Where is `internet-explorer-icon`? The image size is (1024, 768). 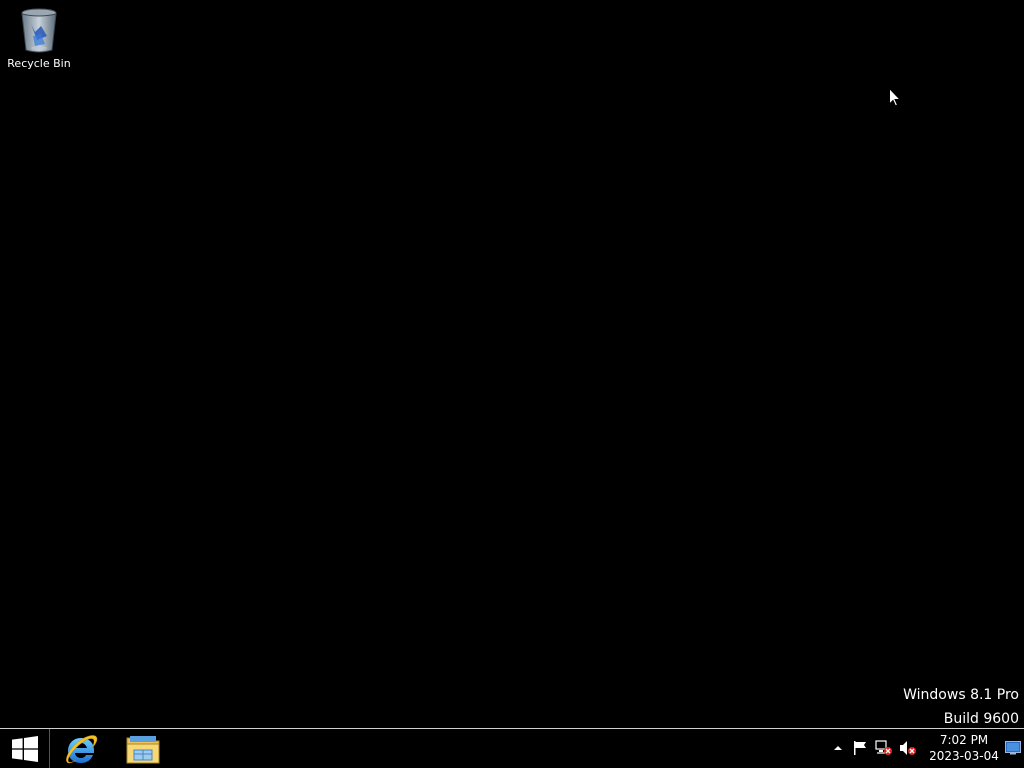
internet-explorer-icon is located at coordinates (82, 748).